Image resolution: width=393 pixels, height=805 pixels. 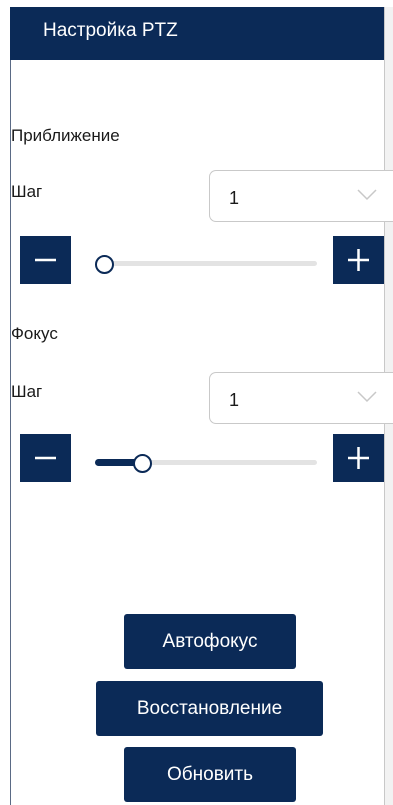 I want to click on refresh-button: Обновить, so click(x=210, y=774).